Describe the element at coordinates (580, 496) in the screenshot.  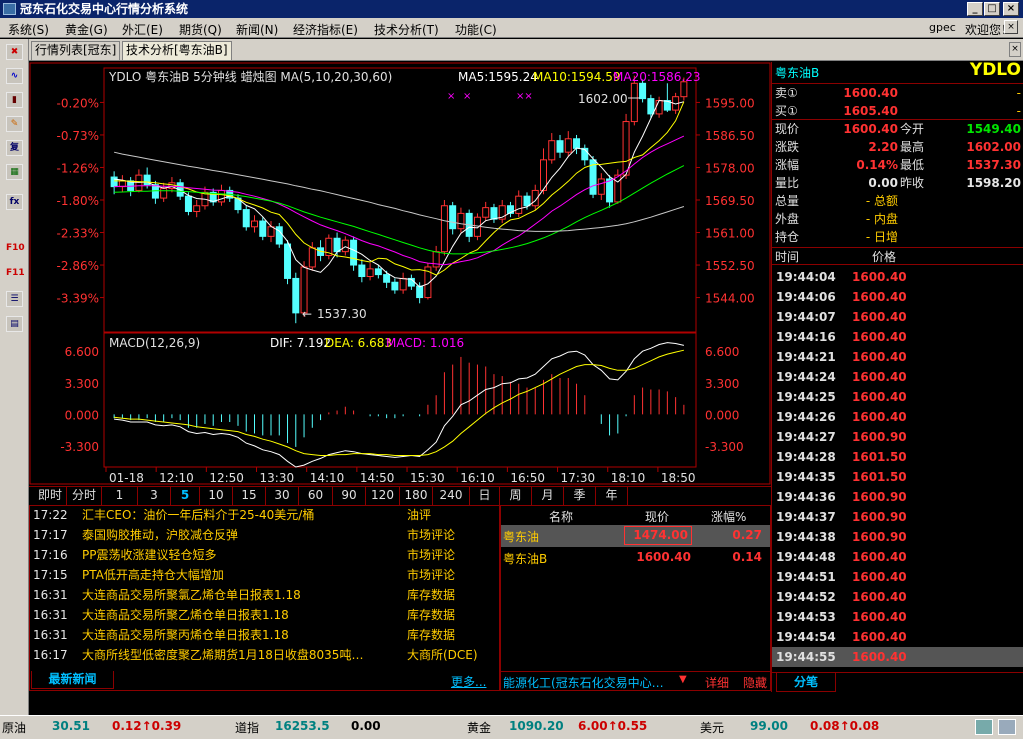
I see `period-tab-16: 季` at that location.